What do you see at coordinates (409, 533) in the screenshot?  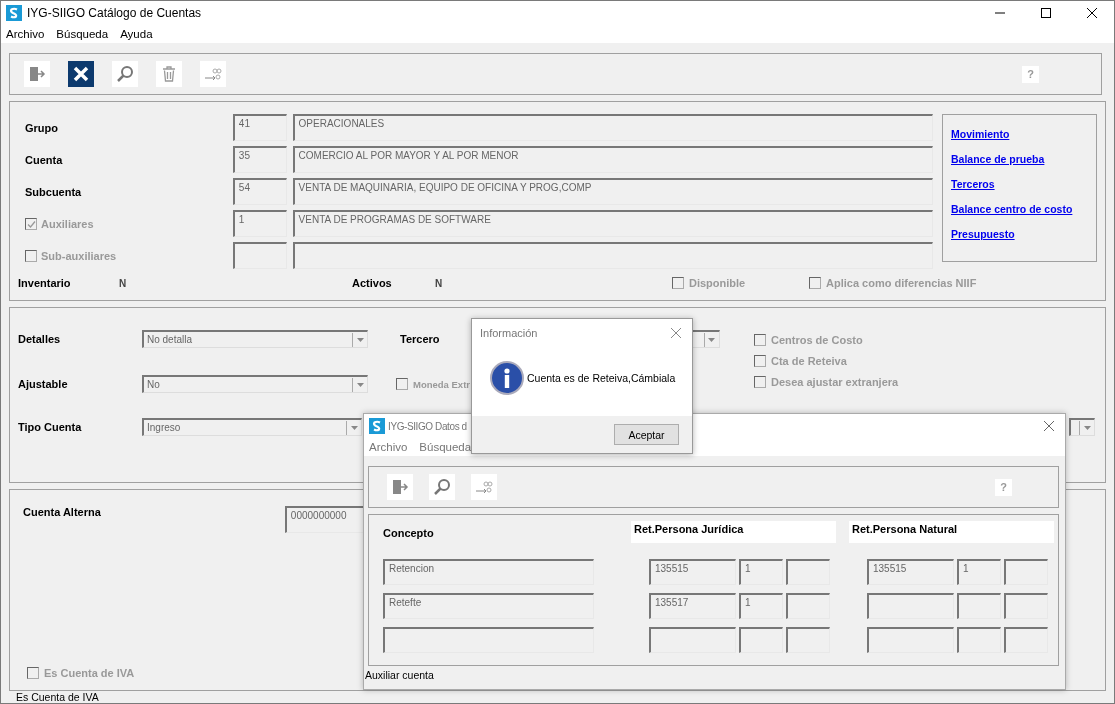 I see `column-header: Concepto` at bounding box center [409, 533].